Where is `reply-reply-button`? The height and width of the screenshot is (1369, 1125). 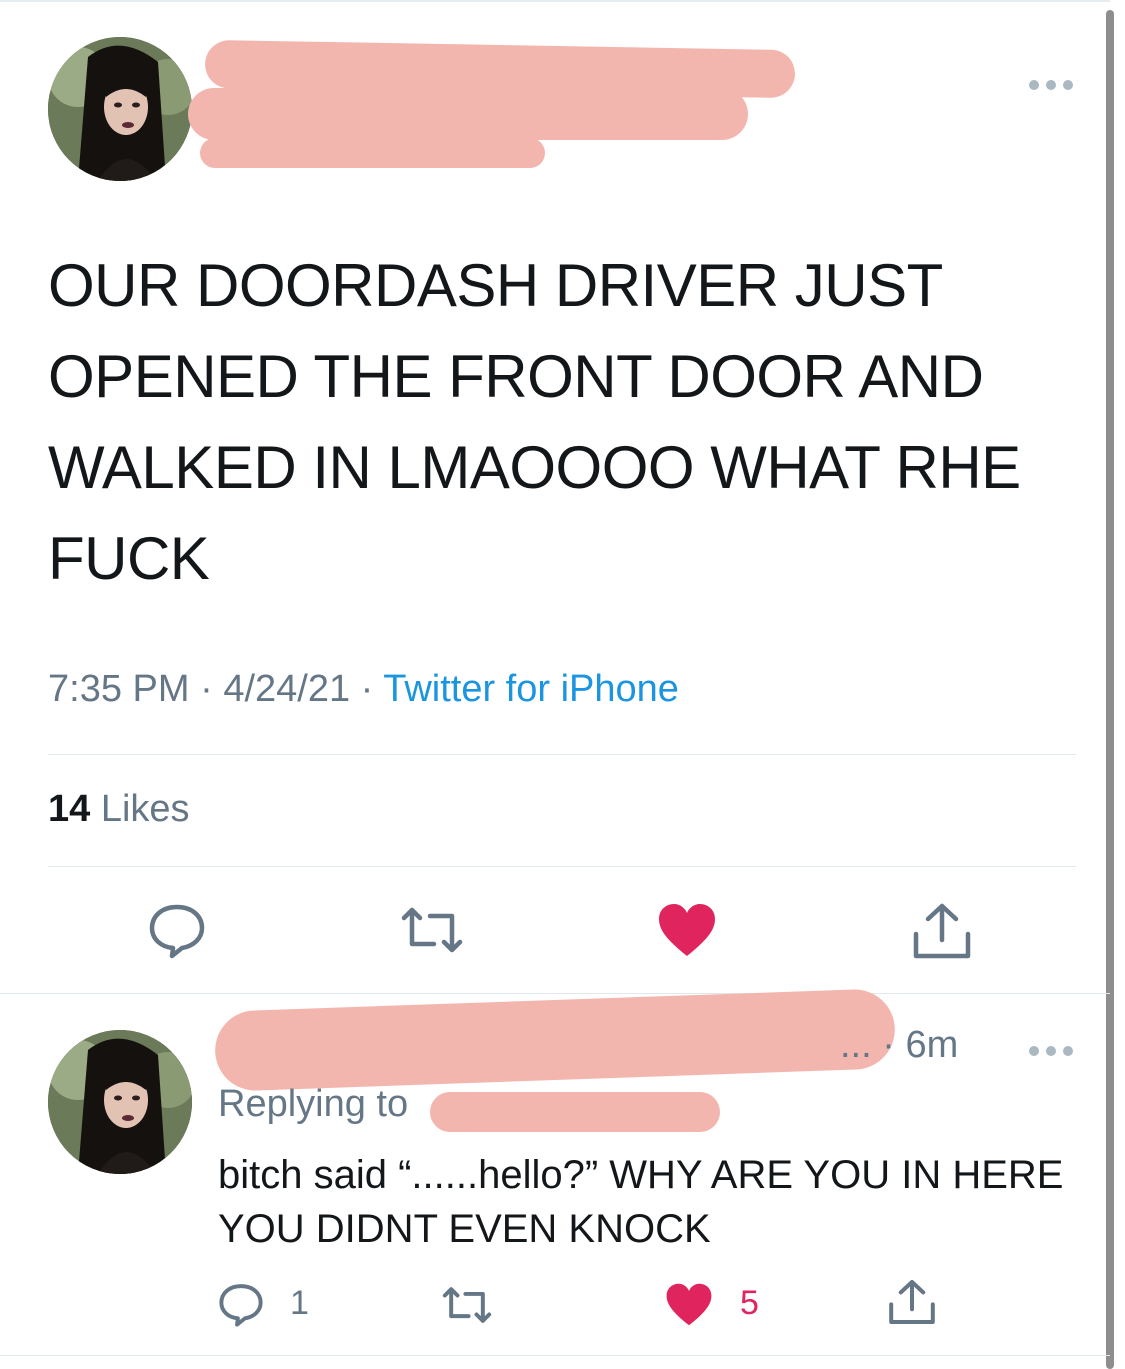 reply-reply-button is located at coordinates (241, 1305).